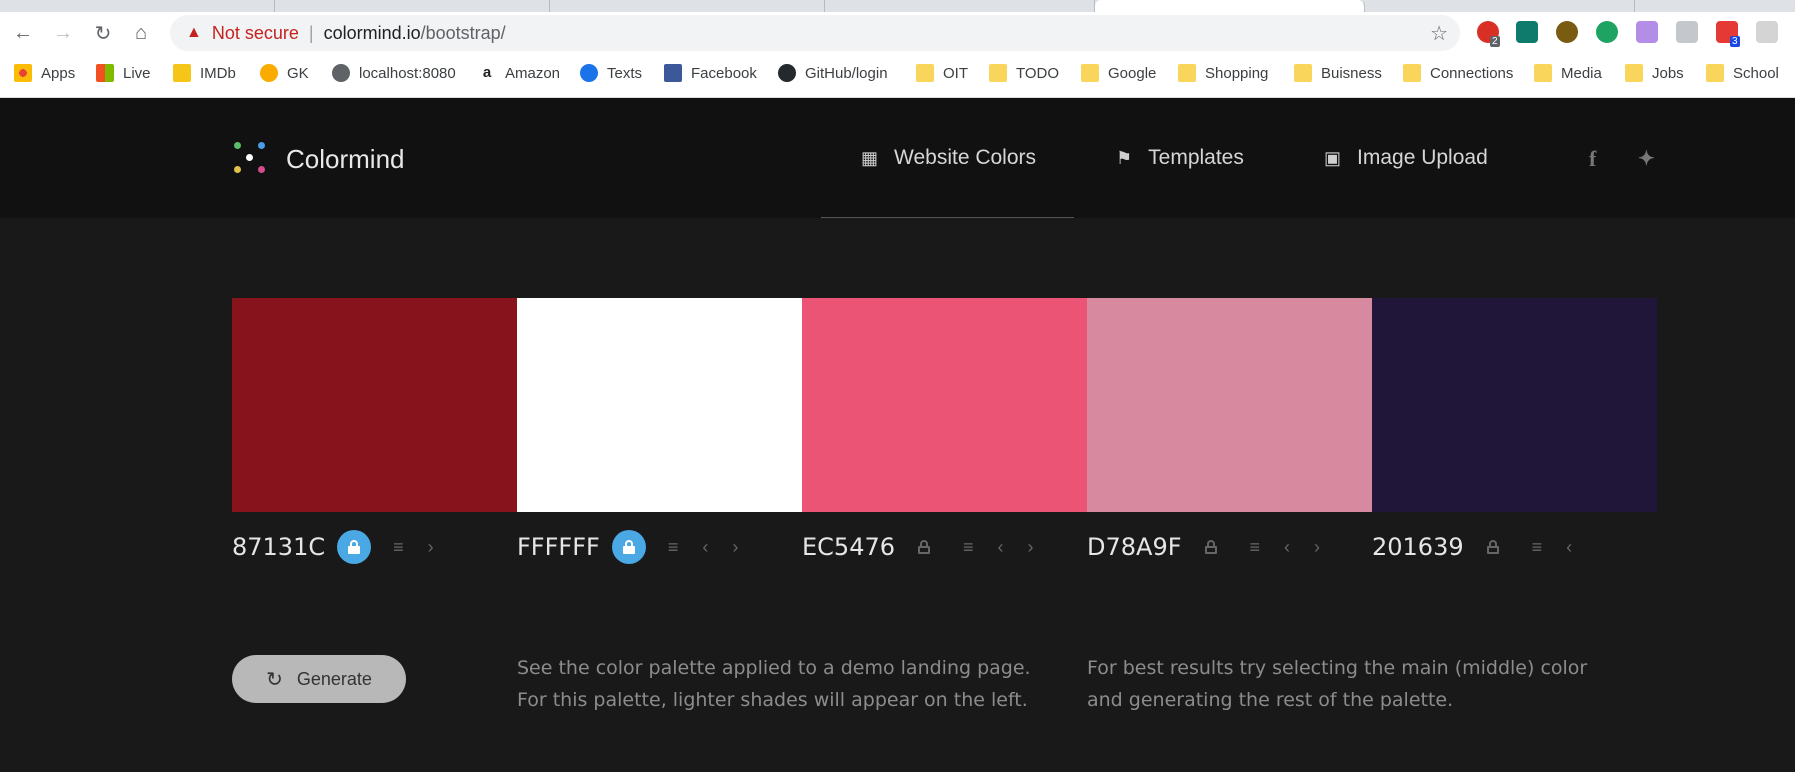  What do you see at coordinates (1134, 547) in the screenshot?
I see `hex-code: D78A9F` at bounding box center [1134, 547].